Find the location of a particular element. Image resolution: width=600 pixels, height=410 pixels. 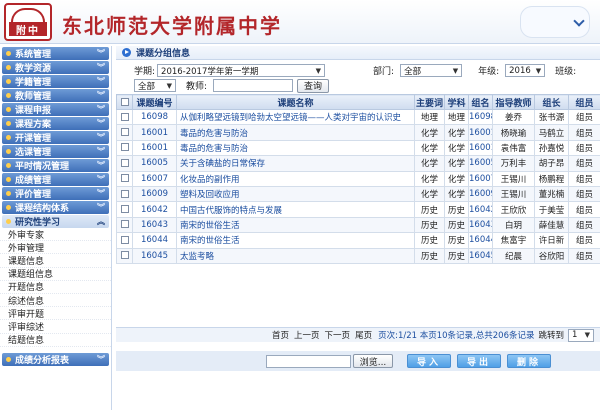

col-header: 课题编号 is located at coordinates (154, 102).